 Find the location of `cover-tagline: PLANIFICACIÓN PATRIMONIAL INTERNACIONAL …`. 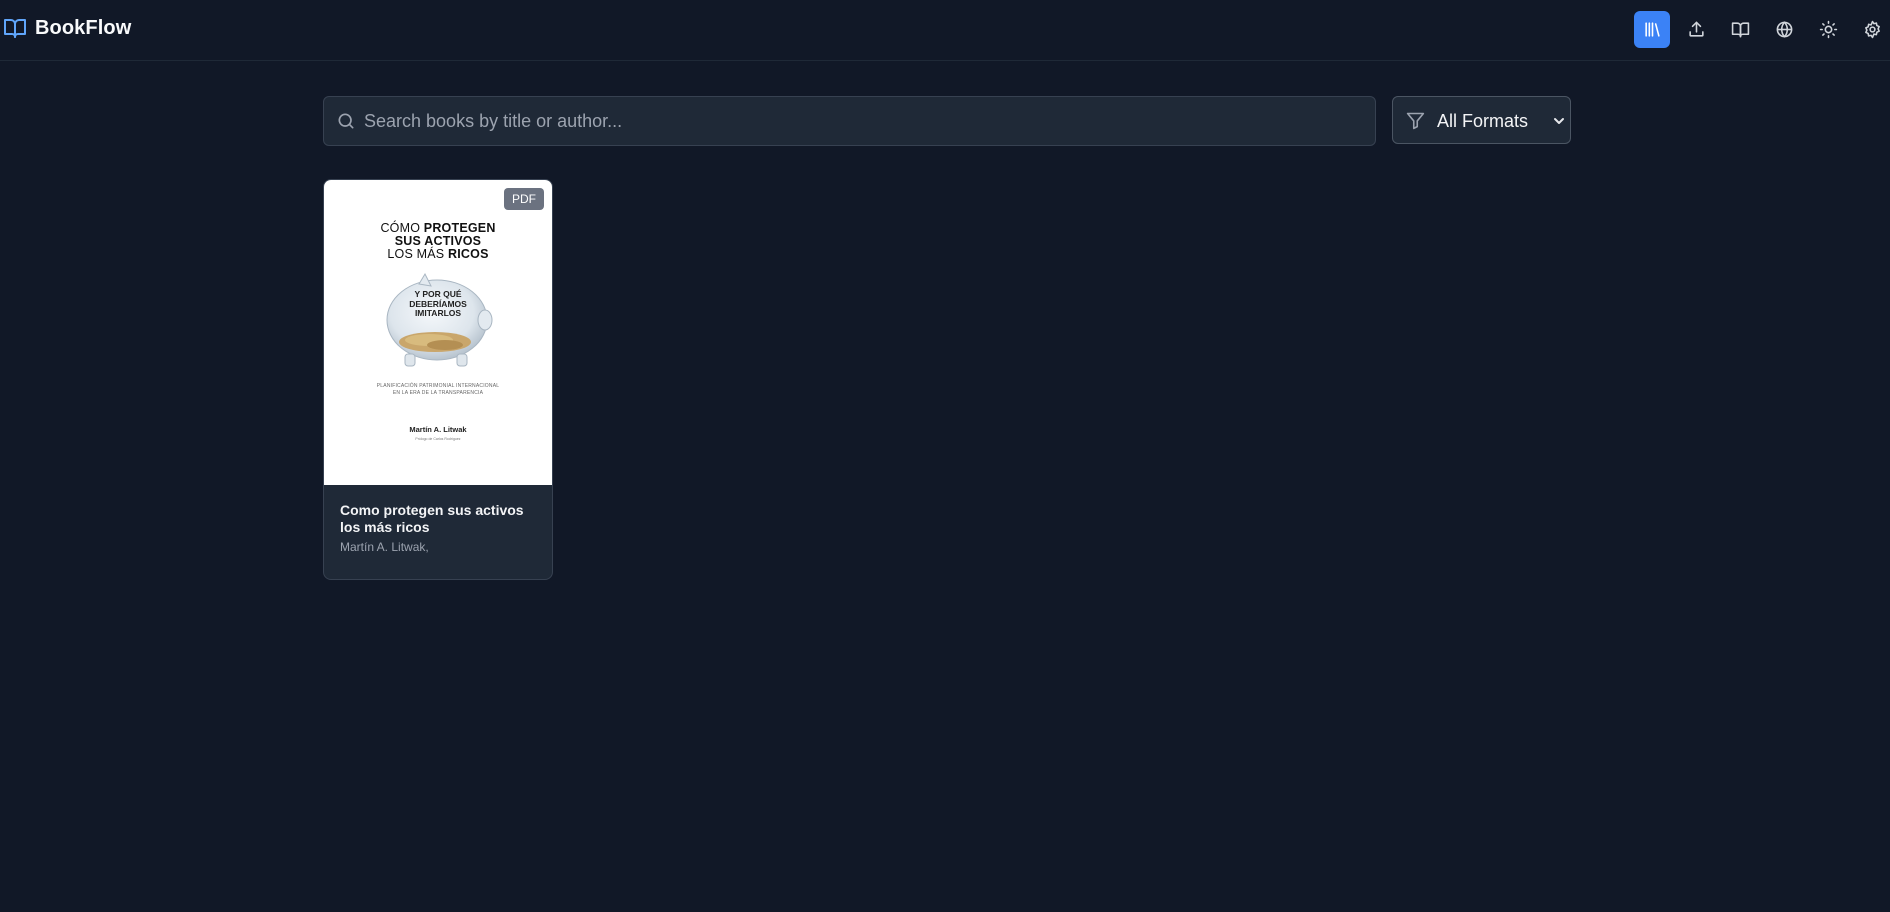

cover-tagline: PLANIFICACIÓN PATRIMONIAL INTERNACIONAL … is located at coordinates (438, 389).